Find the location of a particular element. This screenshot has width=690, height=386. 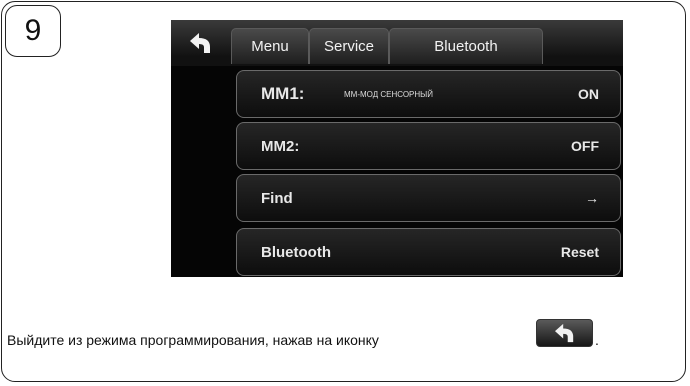

right-arrow-icon: → is located at coordinates (592, 198).